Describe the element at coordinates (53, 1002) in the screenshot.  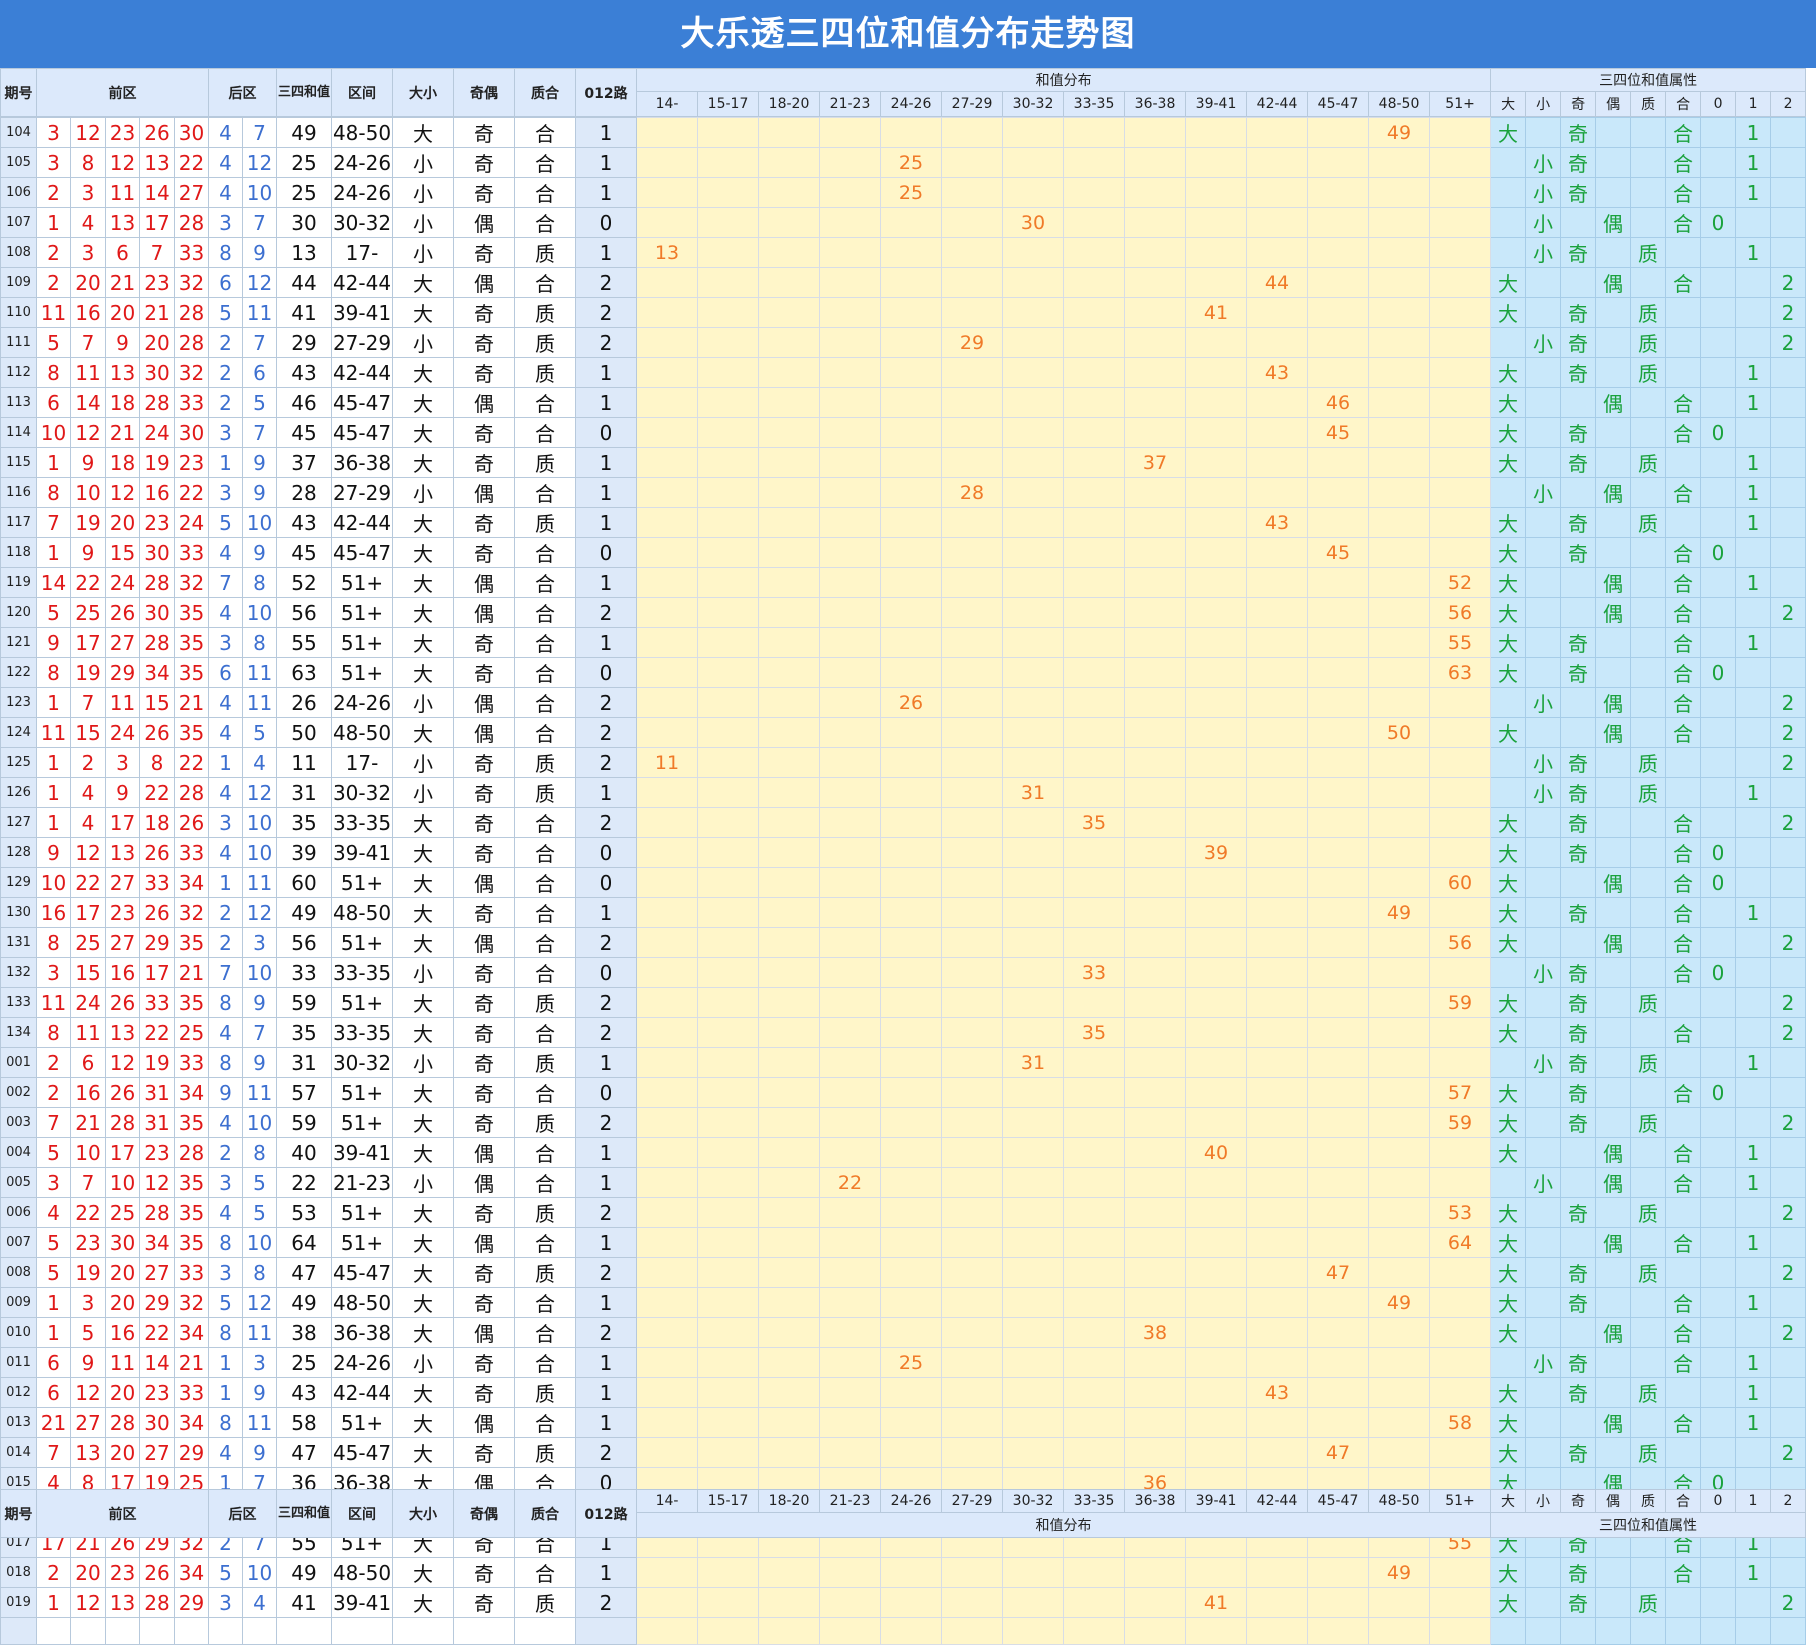
I see `front-number: 11` at that location.